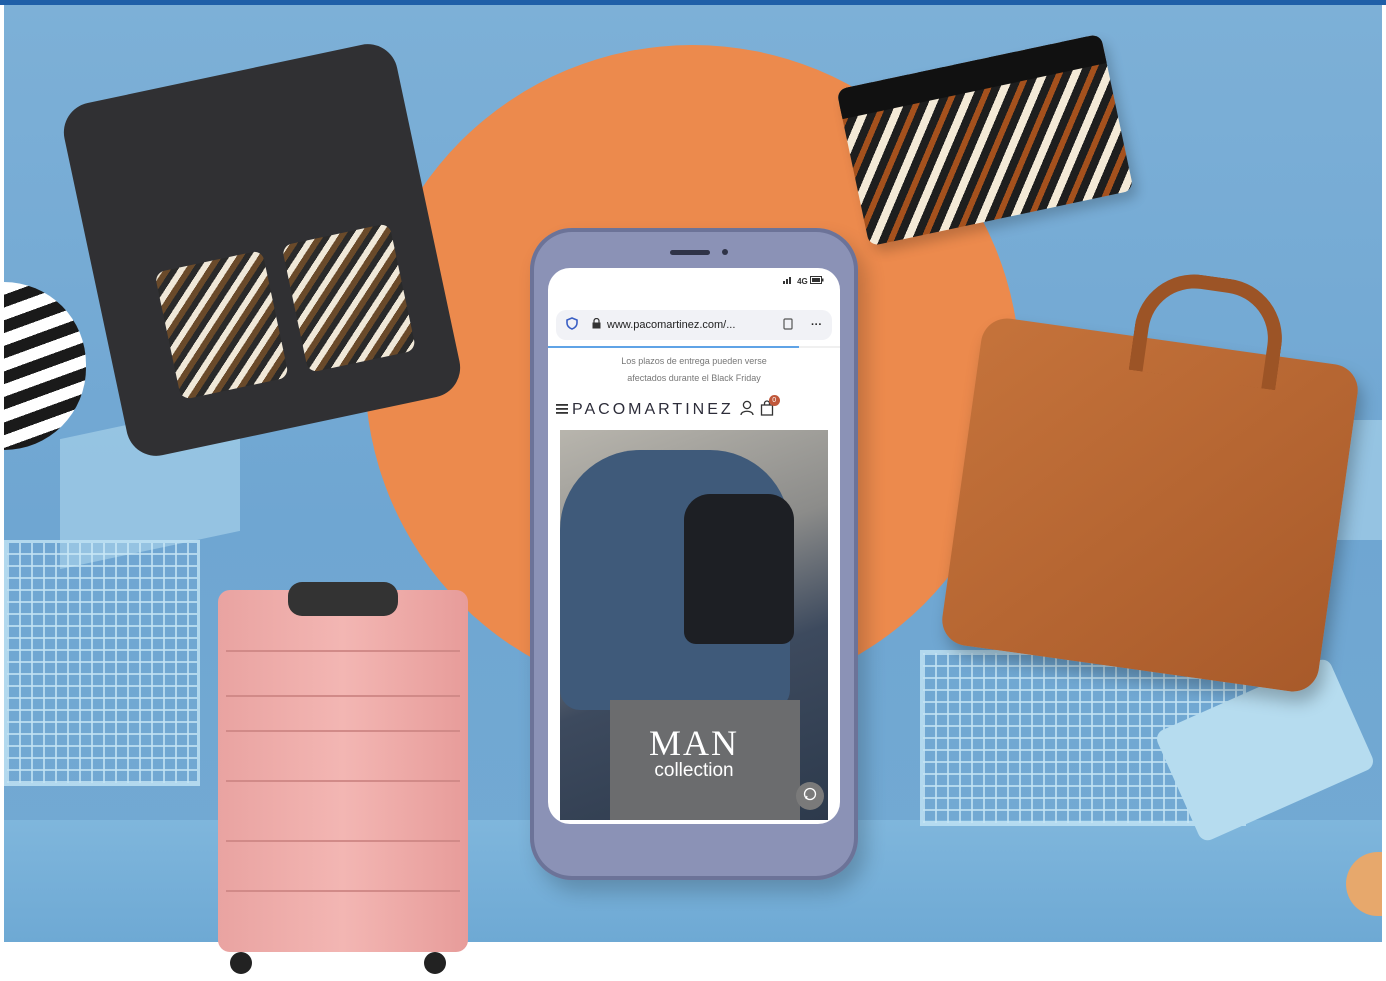 This screenshot has height=981, width=1386. What do you see at coordinates (817, 281) in the screenshot?
I see `battery-icon` at bounding box center [817, 281].